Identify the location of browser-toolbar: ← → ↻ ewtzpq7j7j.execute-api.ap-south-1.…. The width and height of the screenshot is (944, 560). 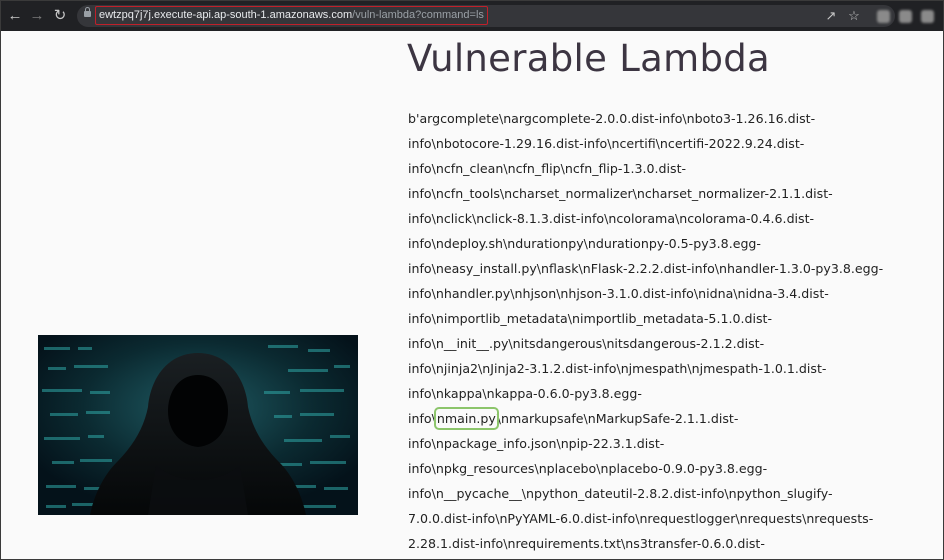
(472, 16).